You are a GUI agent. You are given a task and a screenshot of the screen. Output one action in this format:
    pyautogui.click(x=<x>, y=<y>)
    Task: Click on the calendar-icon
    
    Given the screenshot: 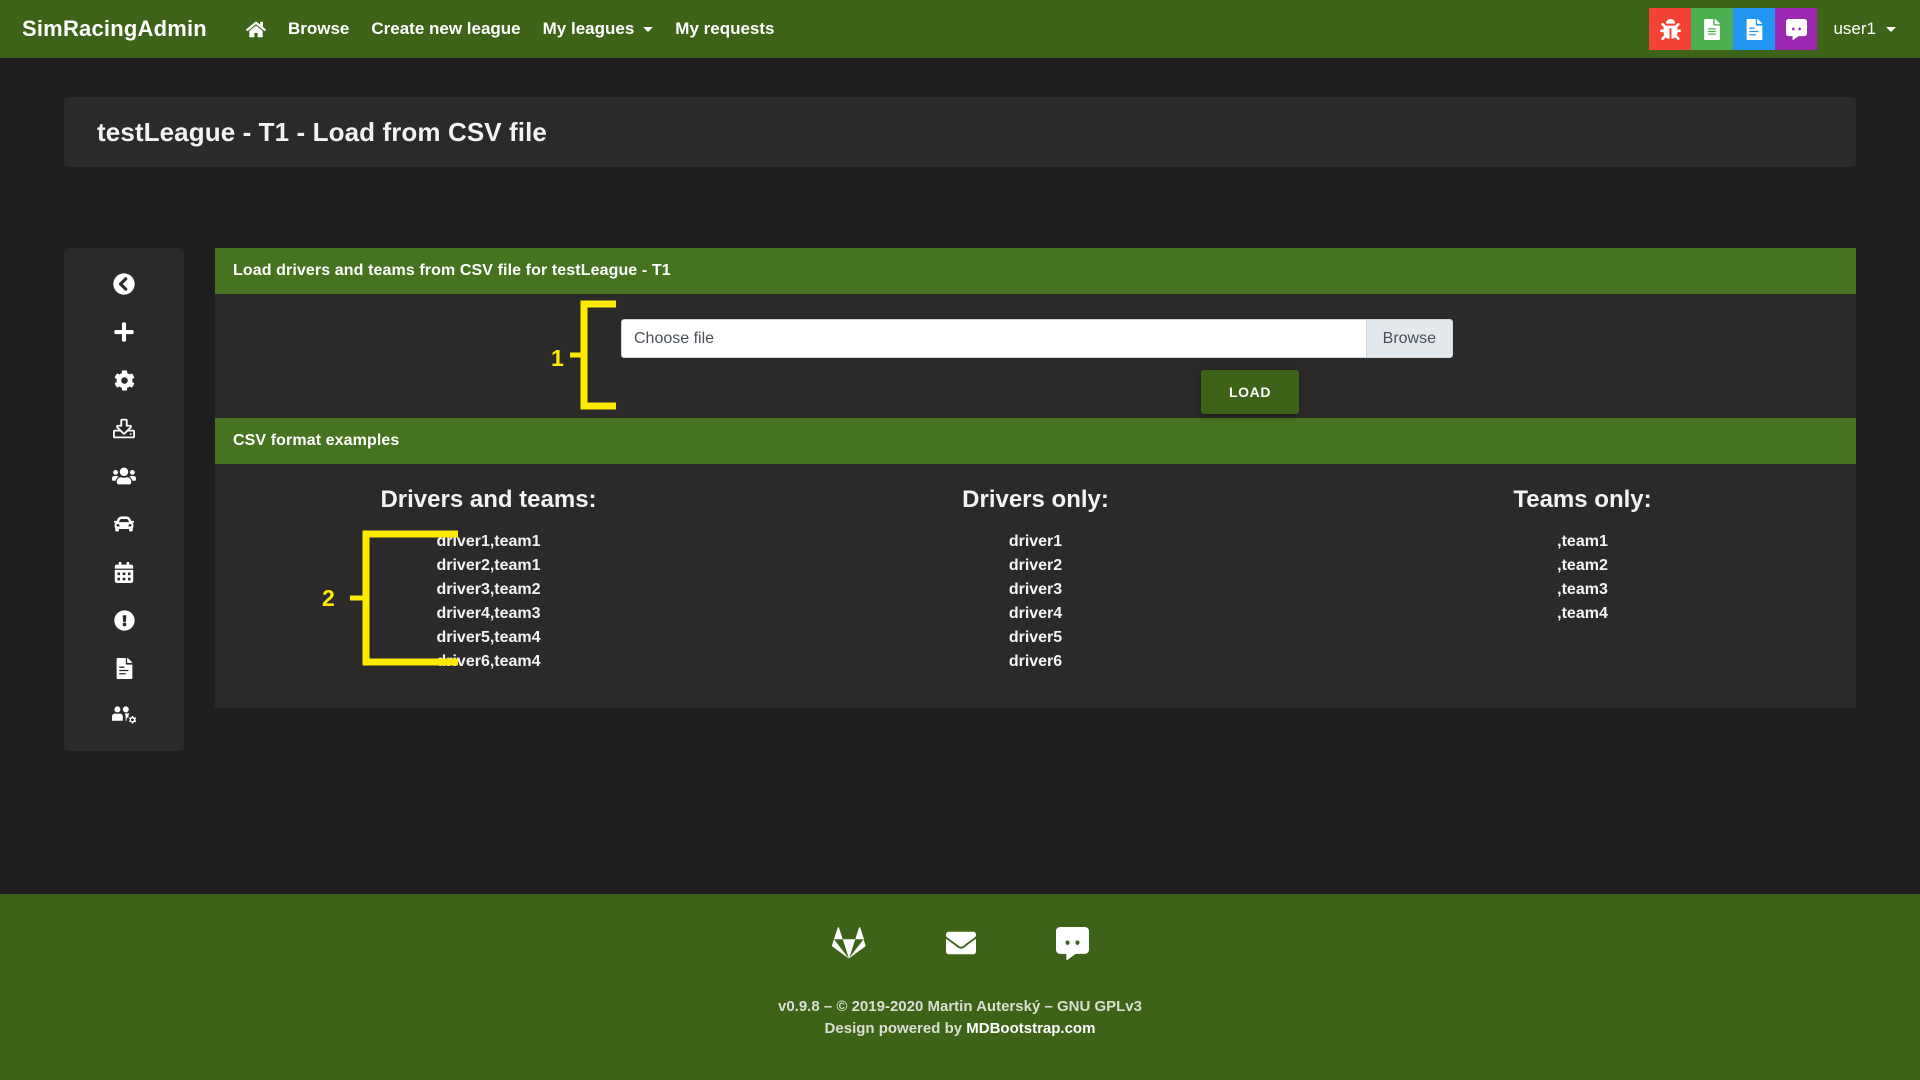 What is the action you would take?
    pyautogui.click(x=124, y=572)
    